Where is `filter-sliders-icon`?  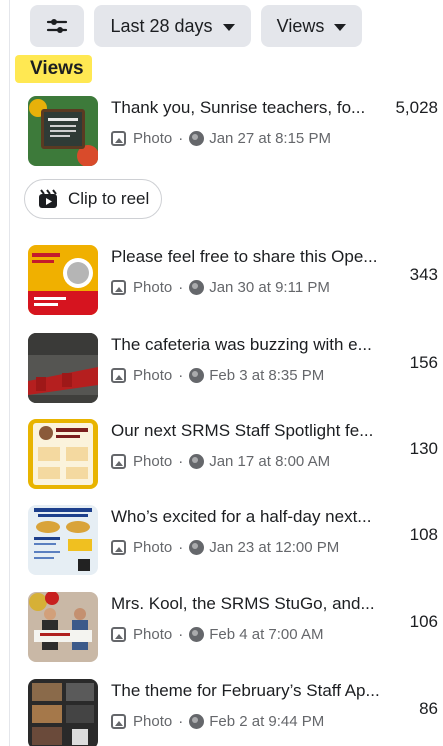 filter-sliders-icon is located at coordinates (57, 26).